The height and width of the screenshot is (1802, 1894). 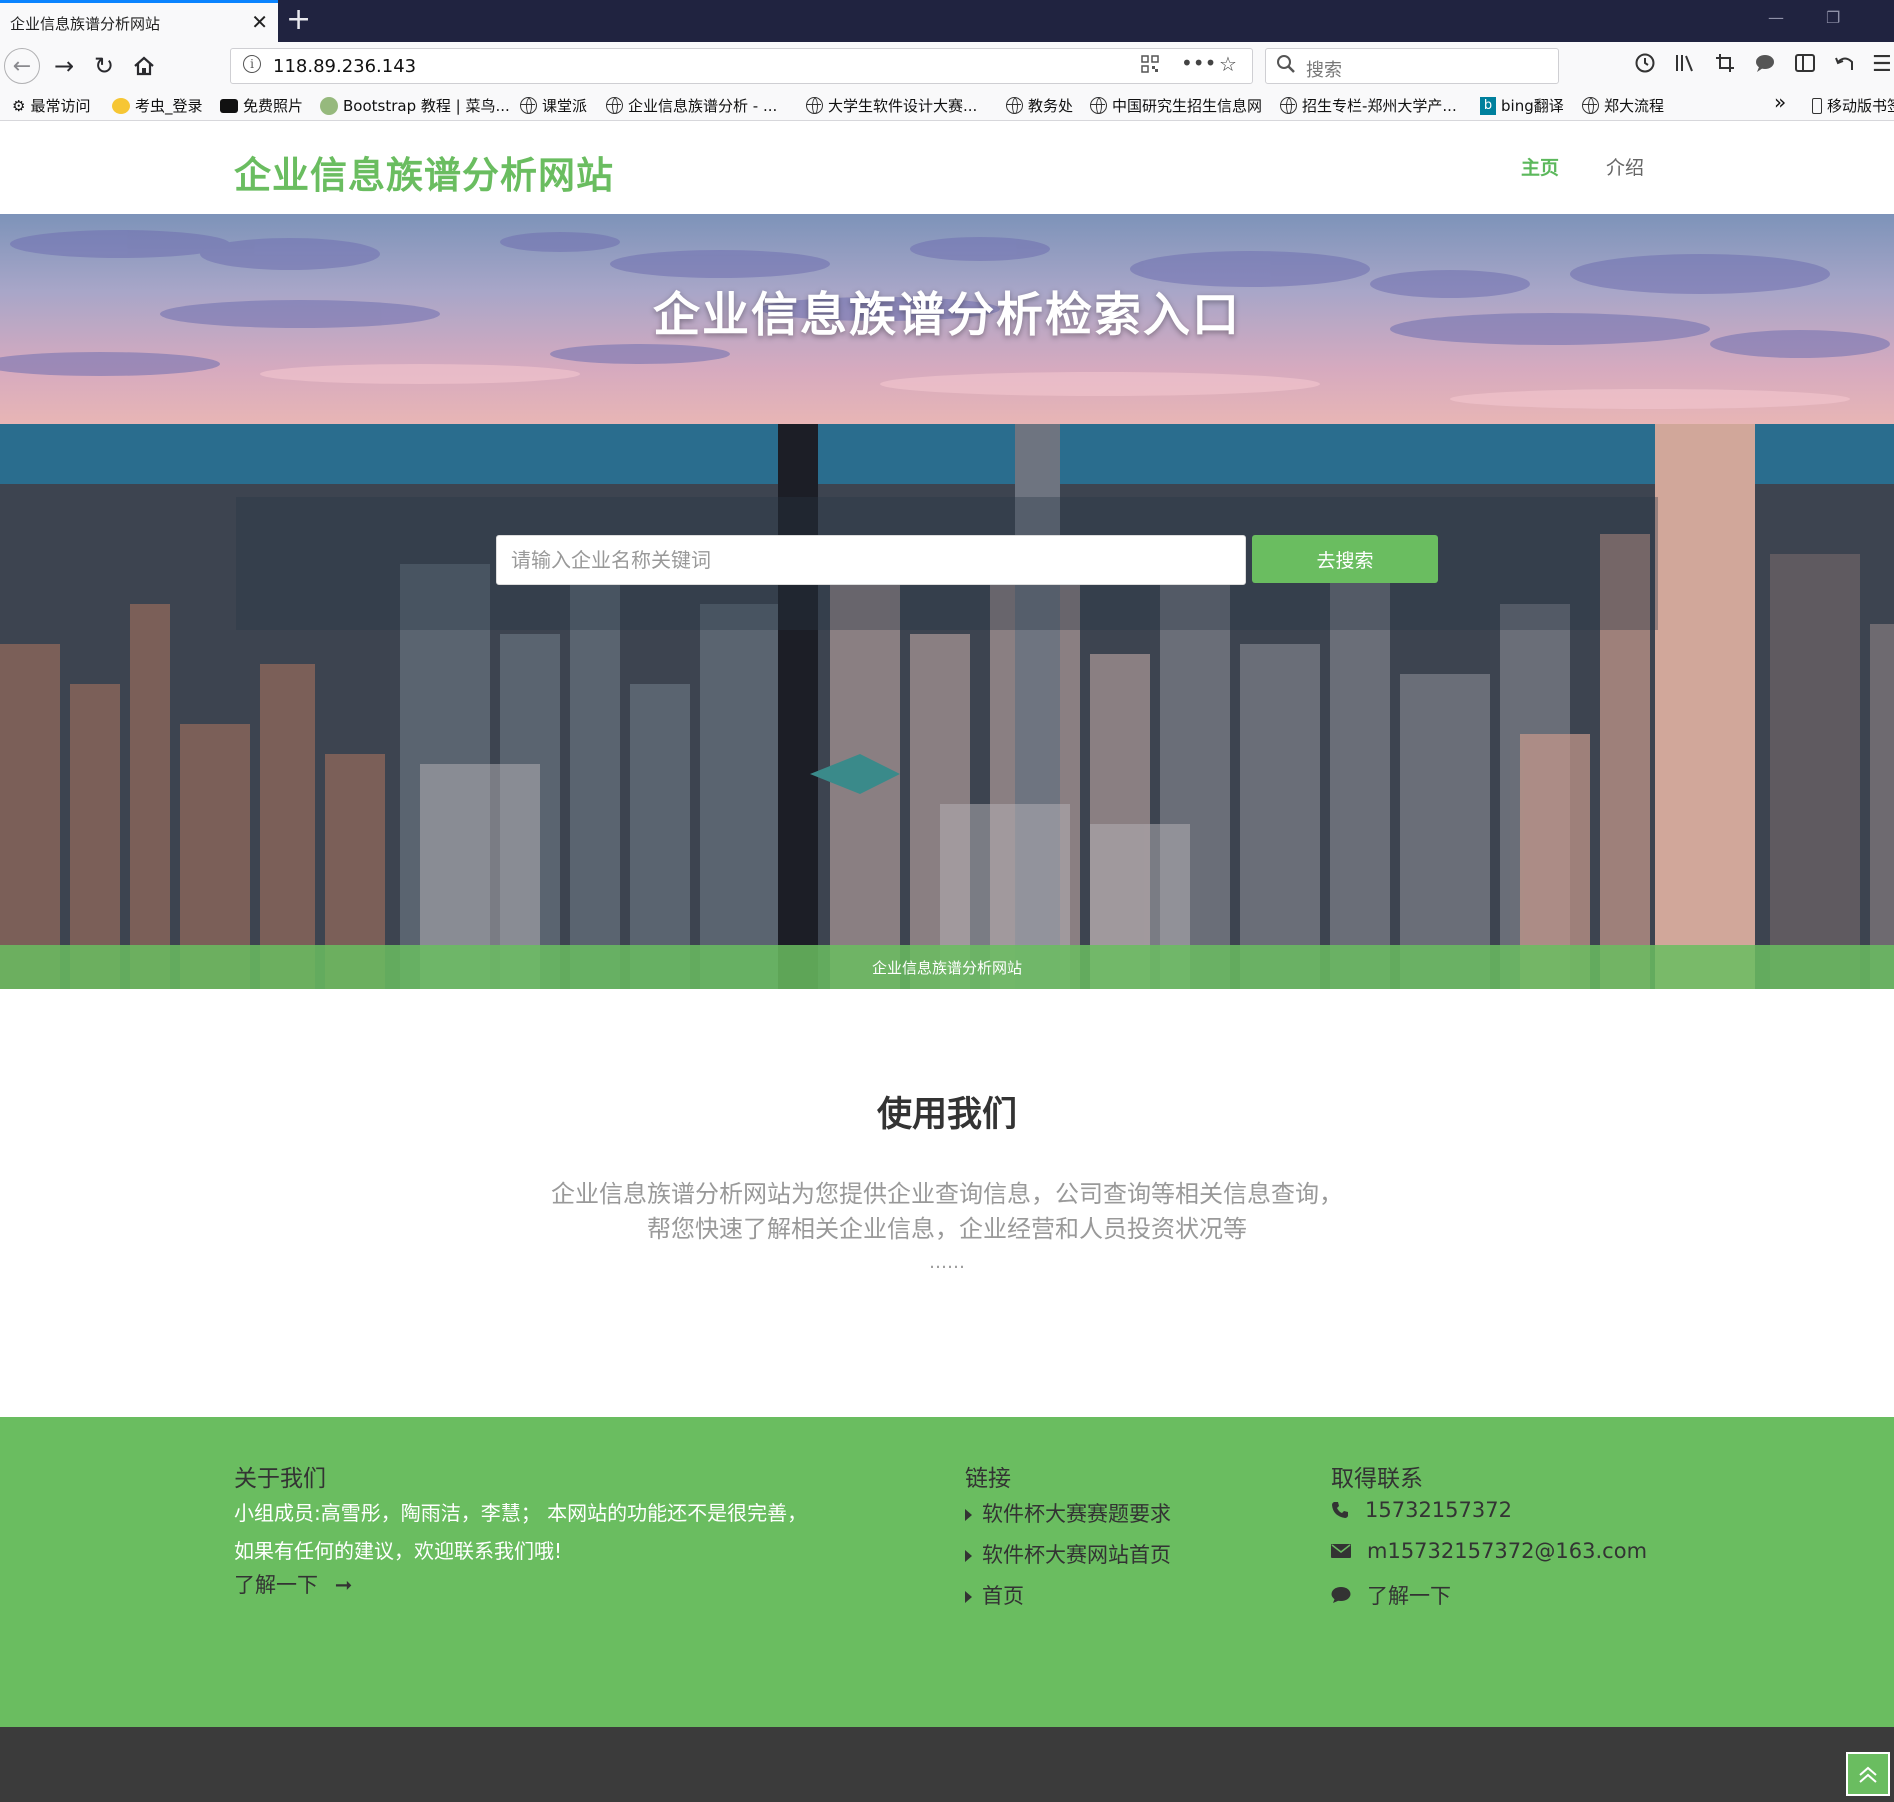 What do you see at coordinates (259, 22) in the screenshot?
I see `close-tab-icon: ✕` at bounding box center [259, 22].